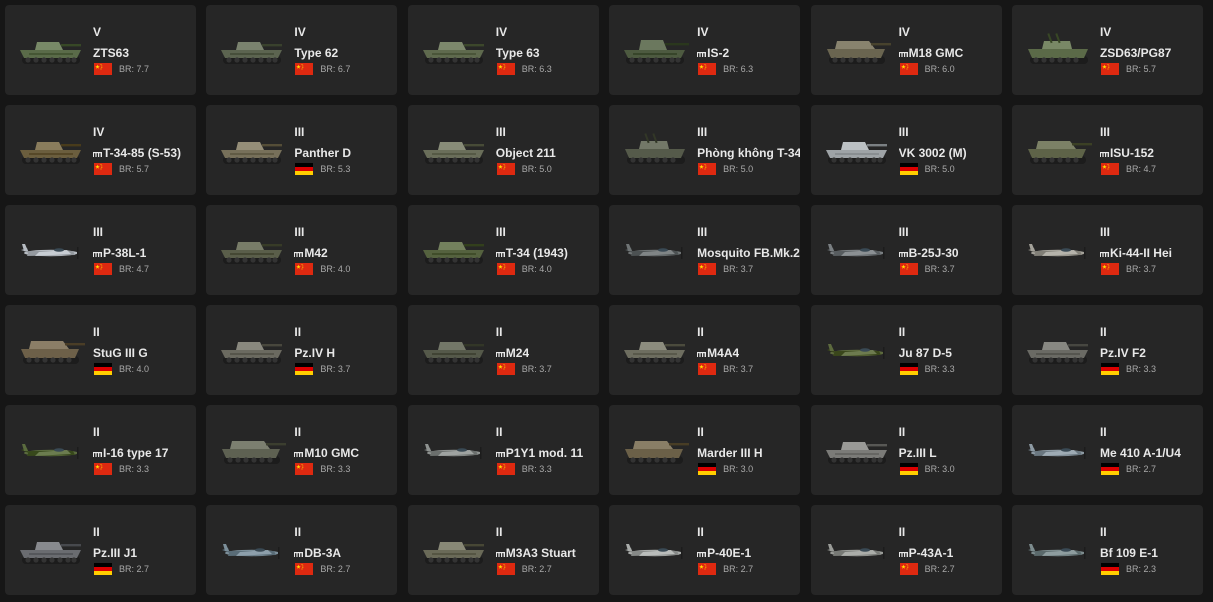 This screenshot has width=1213, height=602. I want to click on vehicle-card-db-3a: II DB-3A BR: 2.7, so click(302, 550).